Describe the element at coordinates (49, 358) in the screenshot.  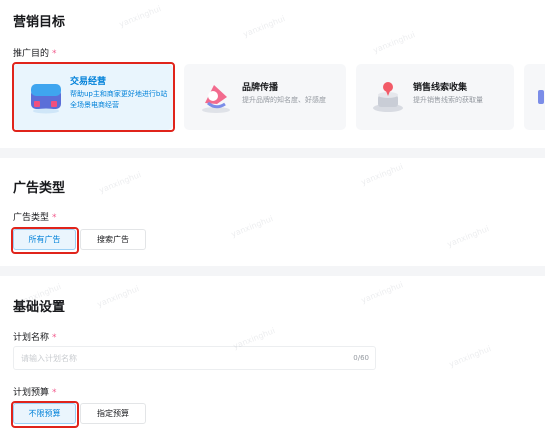
I see `plan-name-placeholder: 请输入计划名称` at that location.